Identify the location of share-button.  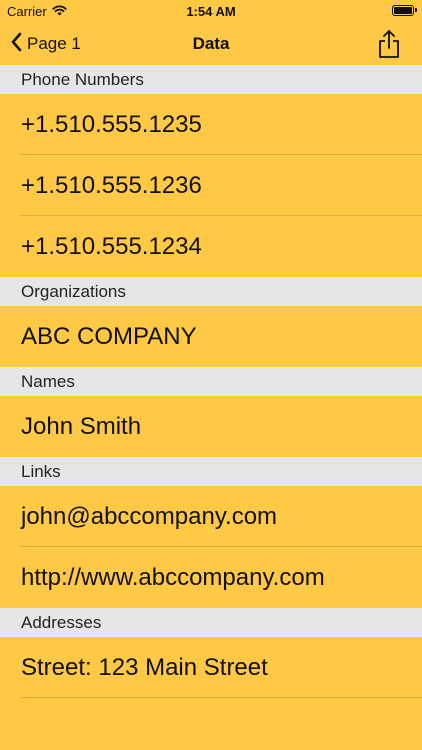
(389, 44).